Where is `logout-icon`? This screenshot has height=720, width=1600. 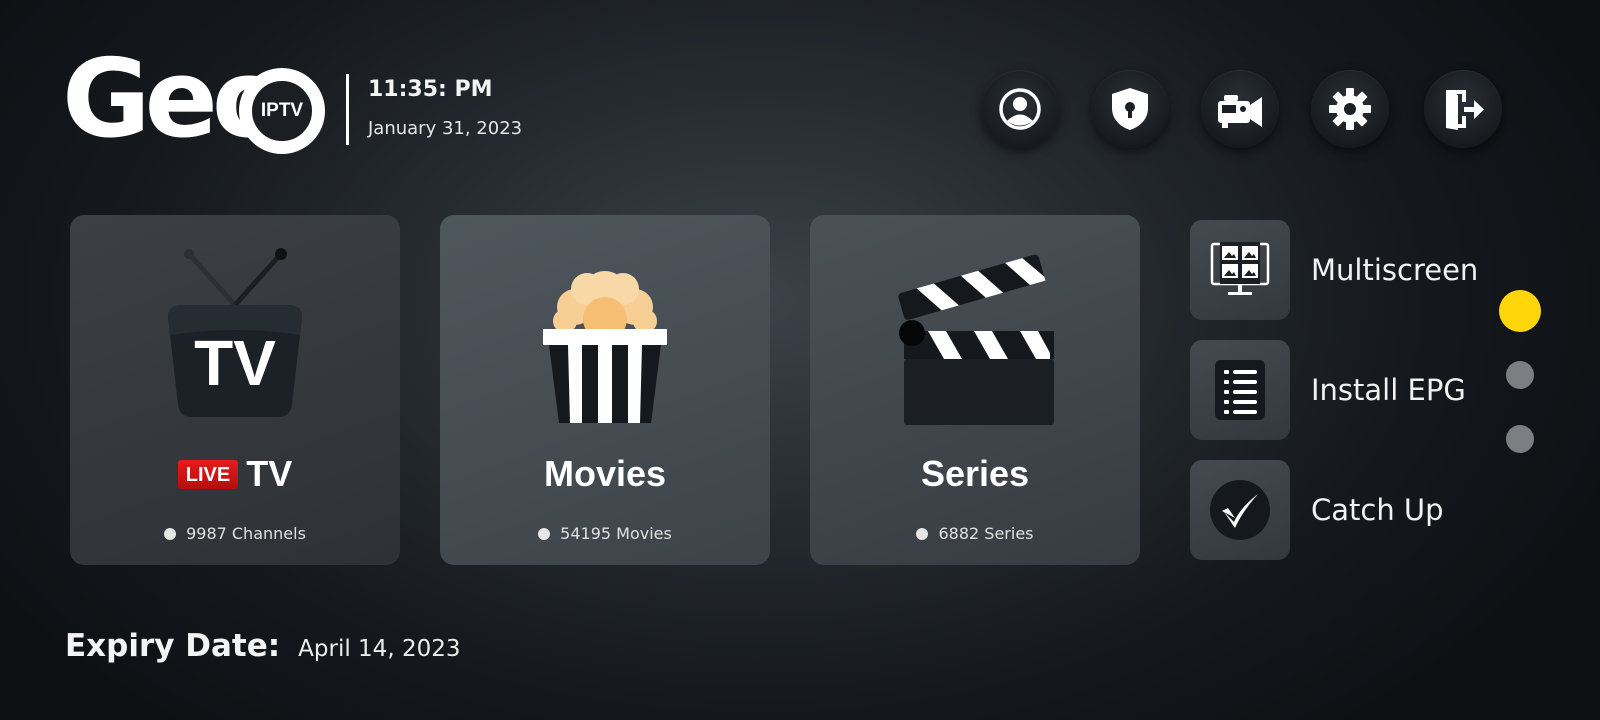
logout-icon is located at coordinates (1465, 110).